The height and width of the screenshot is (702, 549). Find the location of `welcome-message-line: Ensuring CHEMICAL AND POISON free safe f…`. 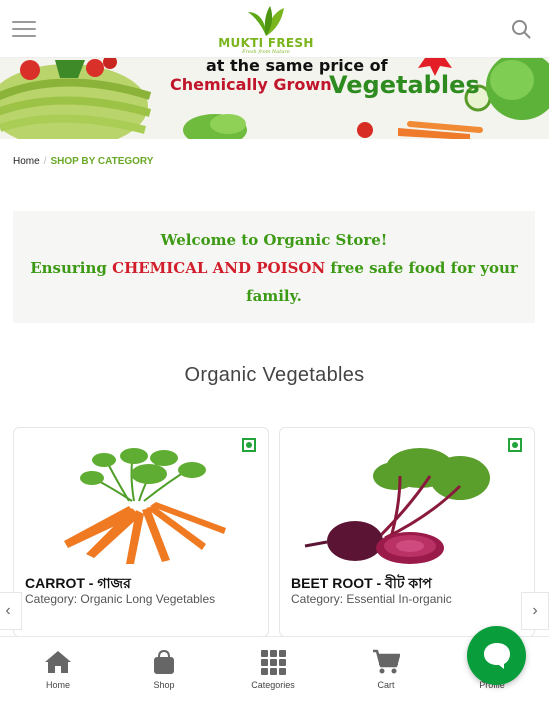

welcome-message-line: Ensuring CHEMICAL AND POISON free safe f… is located at coordinates (274, 268).